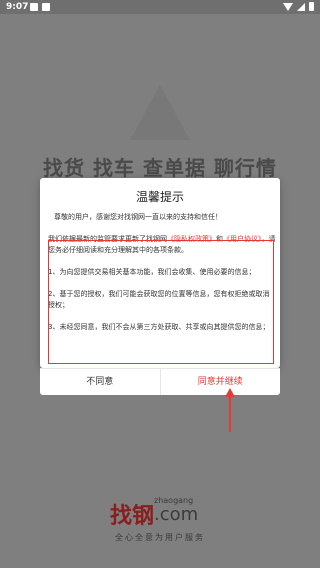 The image size is (320, 568). What do you see at coordinates (17, 7) in the screenshot?
I see `status-time: 9:07` at bounding box center [17, 7].